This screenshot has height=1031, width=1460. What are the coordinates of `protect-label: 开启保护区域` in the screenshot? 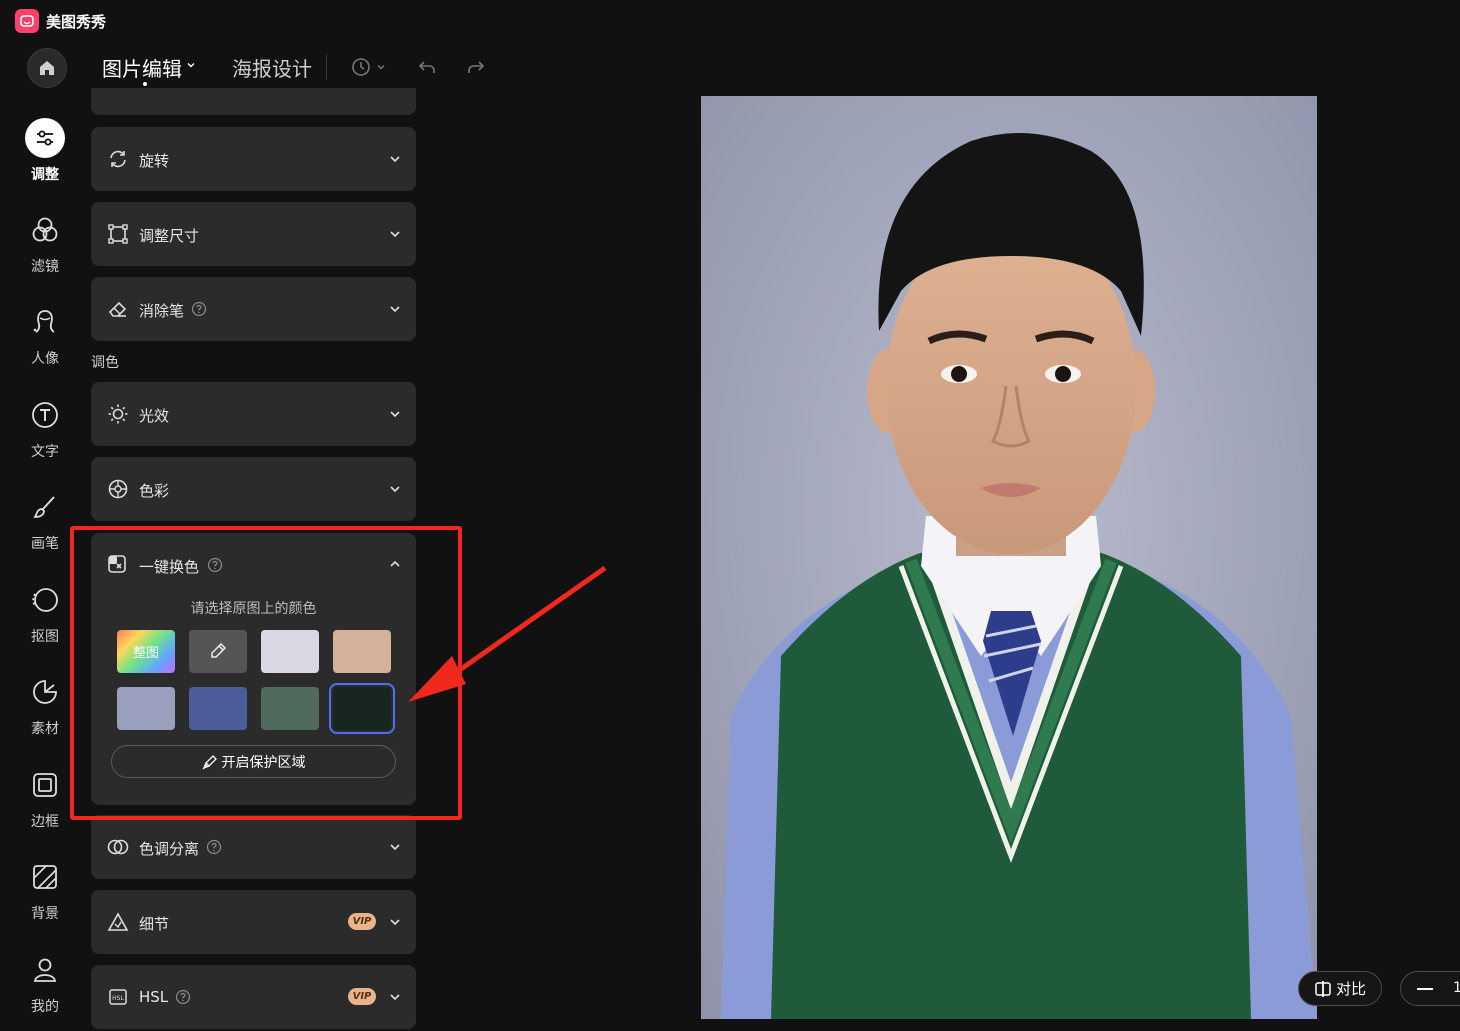 It's located at (263, 762).